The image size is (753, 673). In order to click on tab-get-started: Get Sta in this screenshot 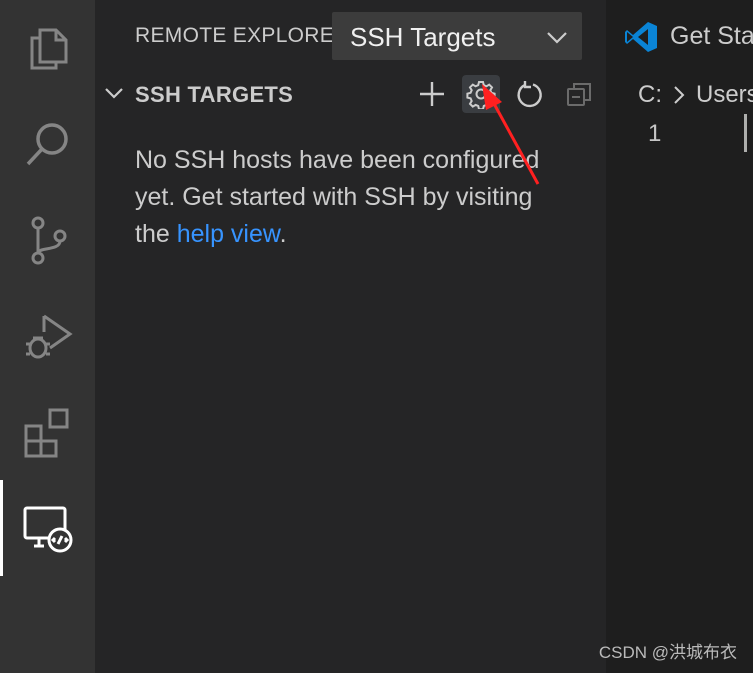, I will do `click(679, 36)`.